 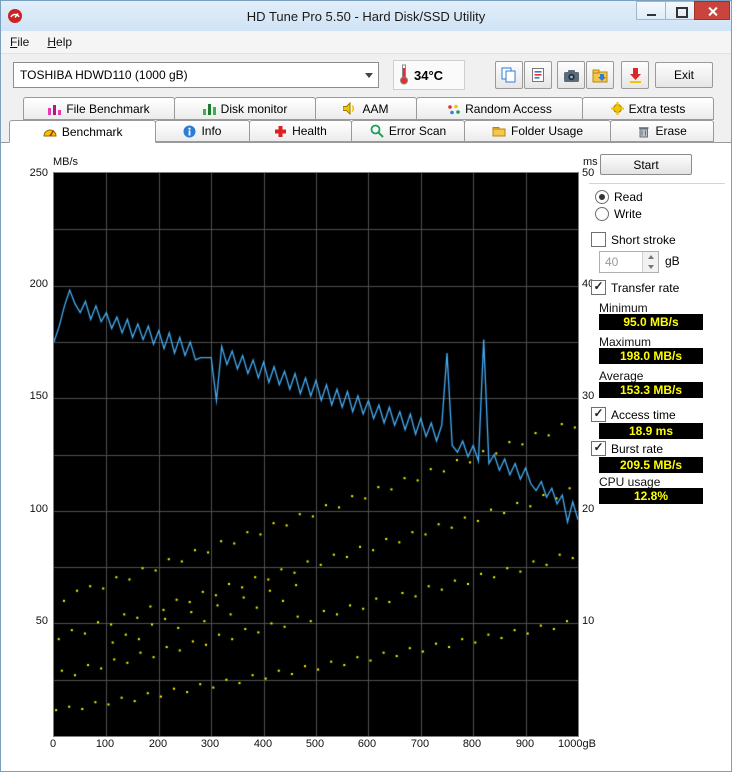 I want to click on speaker-icon, so click(x=350, y=108).